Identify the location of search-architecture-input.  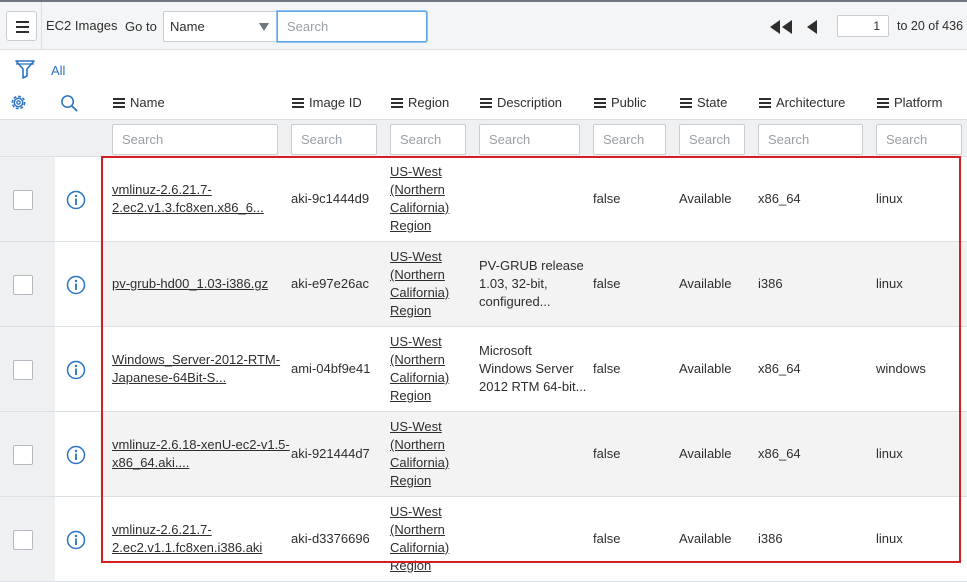
(810, 139).